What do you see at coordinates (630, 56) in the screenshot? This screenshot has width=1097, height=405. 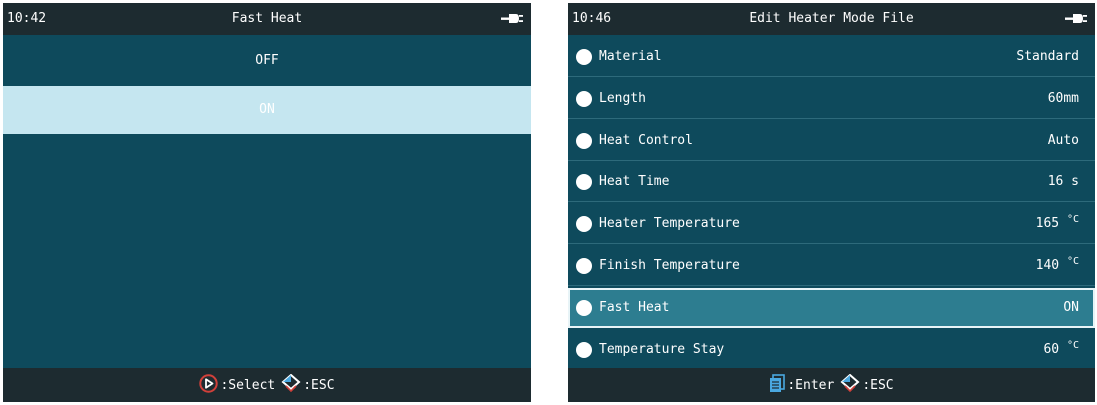 I see `row-label: Material` at bounding box center [630, 56].